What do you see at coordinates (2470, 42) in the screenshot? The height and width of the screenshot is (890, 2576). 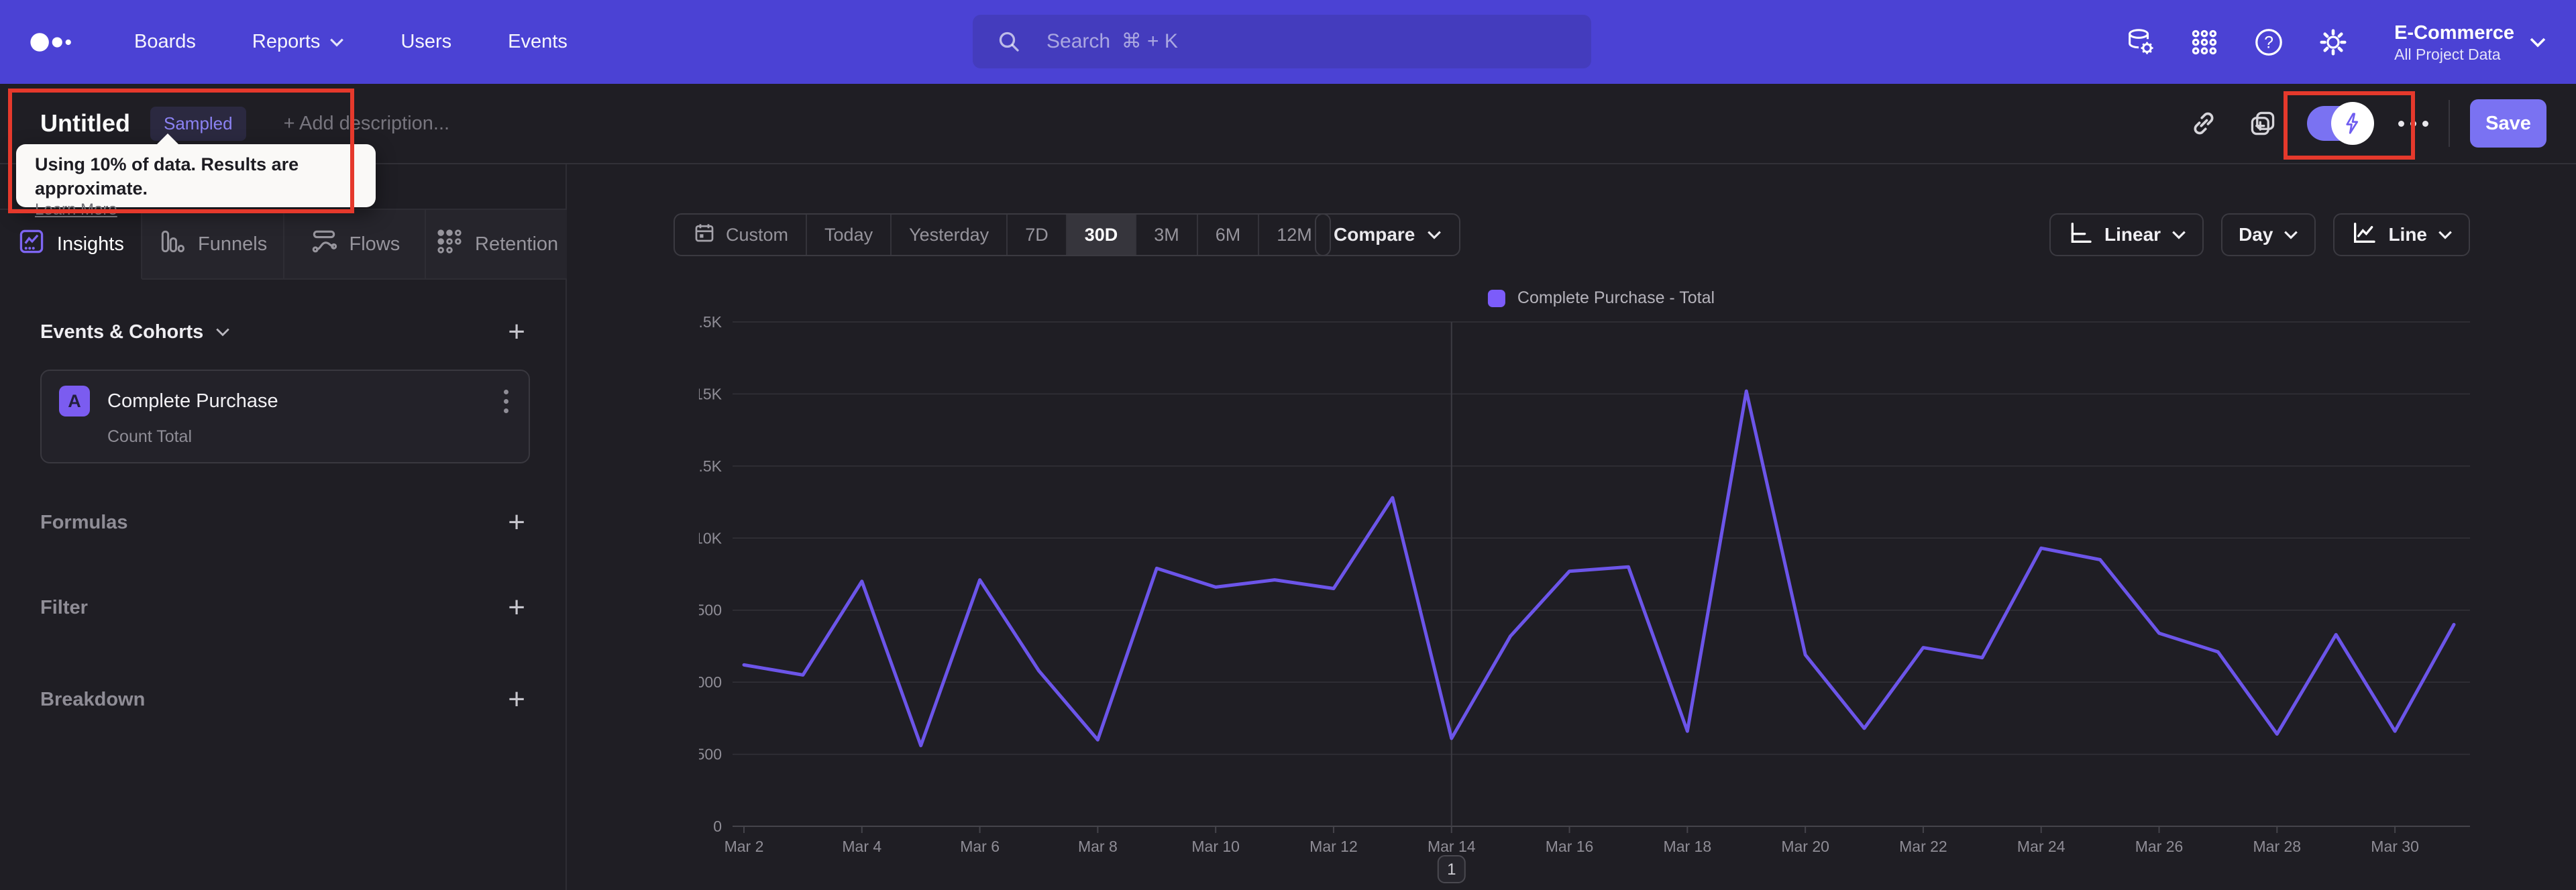 I see `project-selector: E-Commerce All Project Data` at bounding box center [2470, 42].